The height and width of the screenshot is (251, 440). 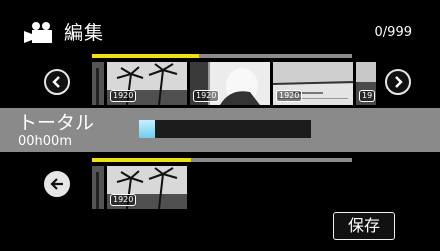 I want to click on total-time: 00h00m, so click(x=45, y=141).